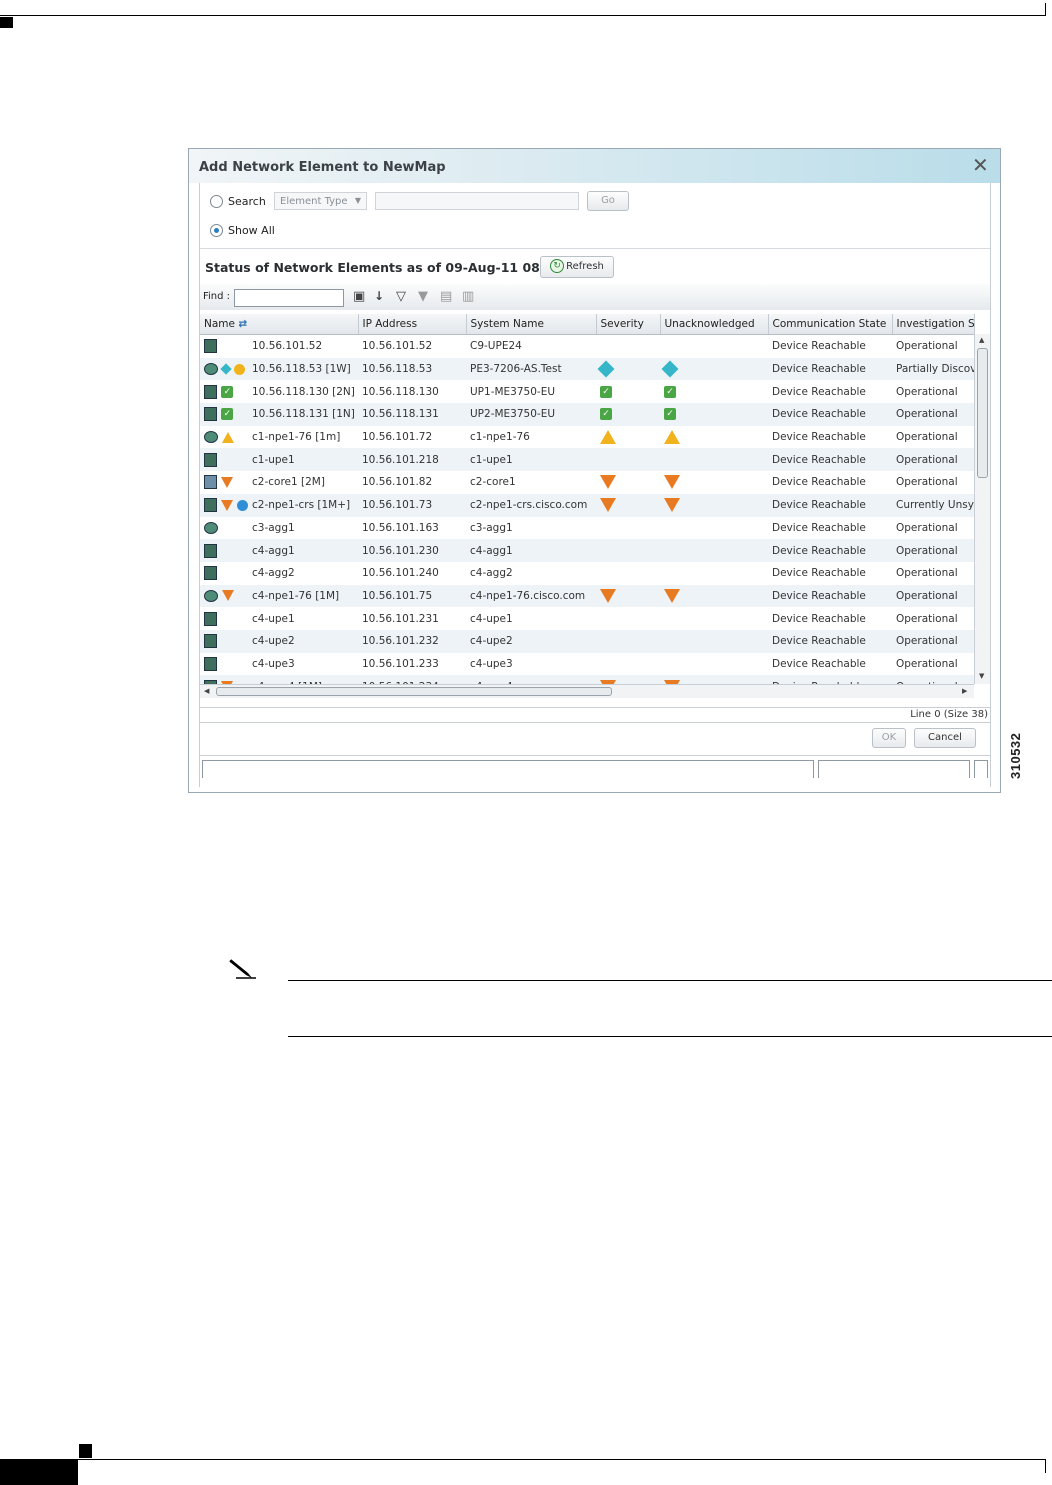 The height and width of the screenshot is (1485, 1052). I want to click on column-header-name: Name ⇄, so click(279, 324).